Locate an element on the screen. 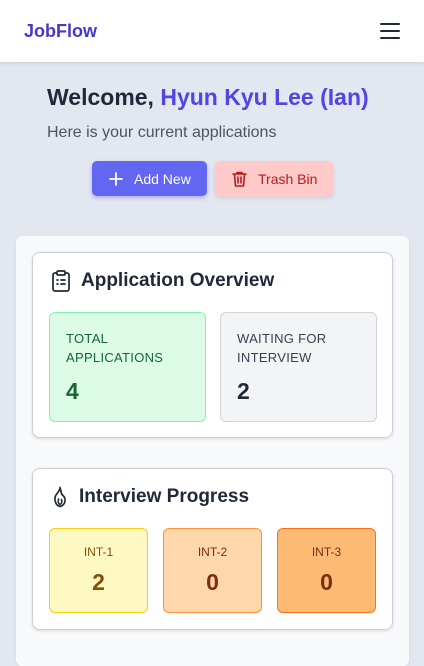 The image size is (424, 666). hamburger-menu-icon is located at coordinates (390, 31).